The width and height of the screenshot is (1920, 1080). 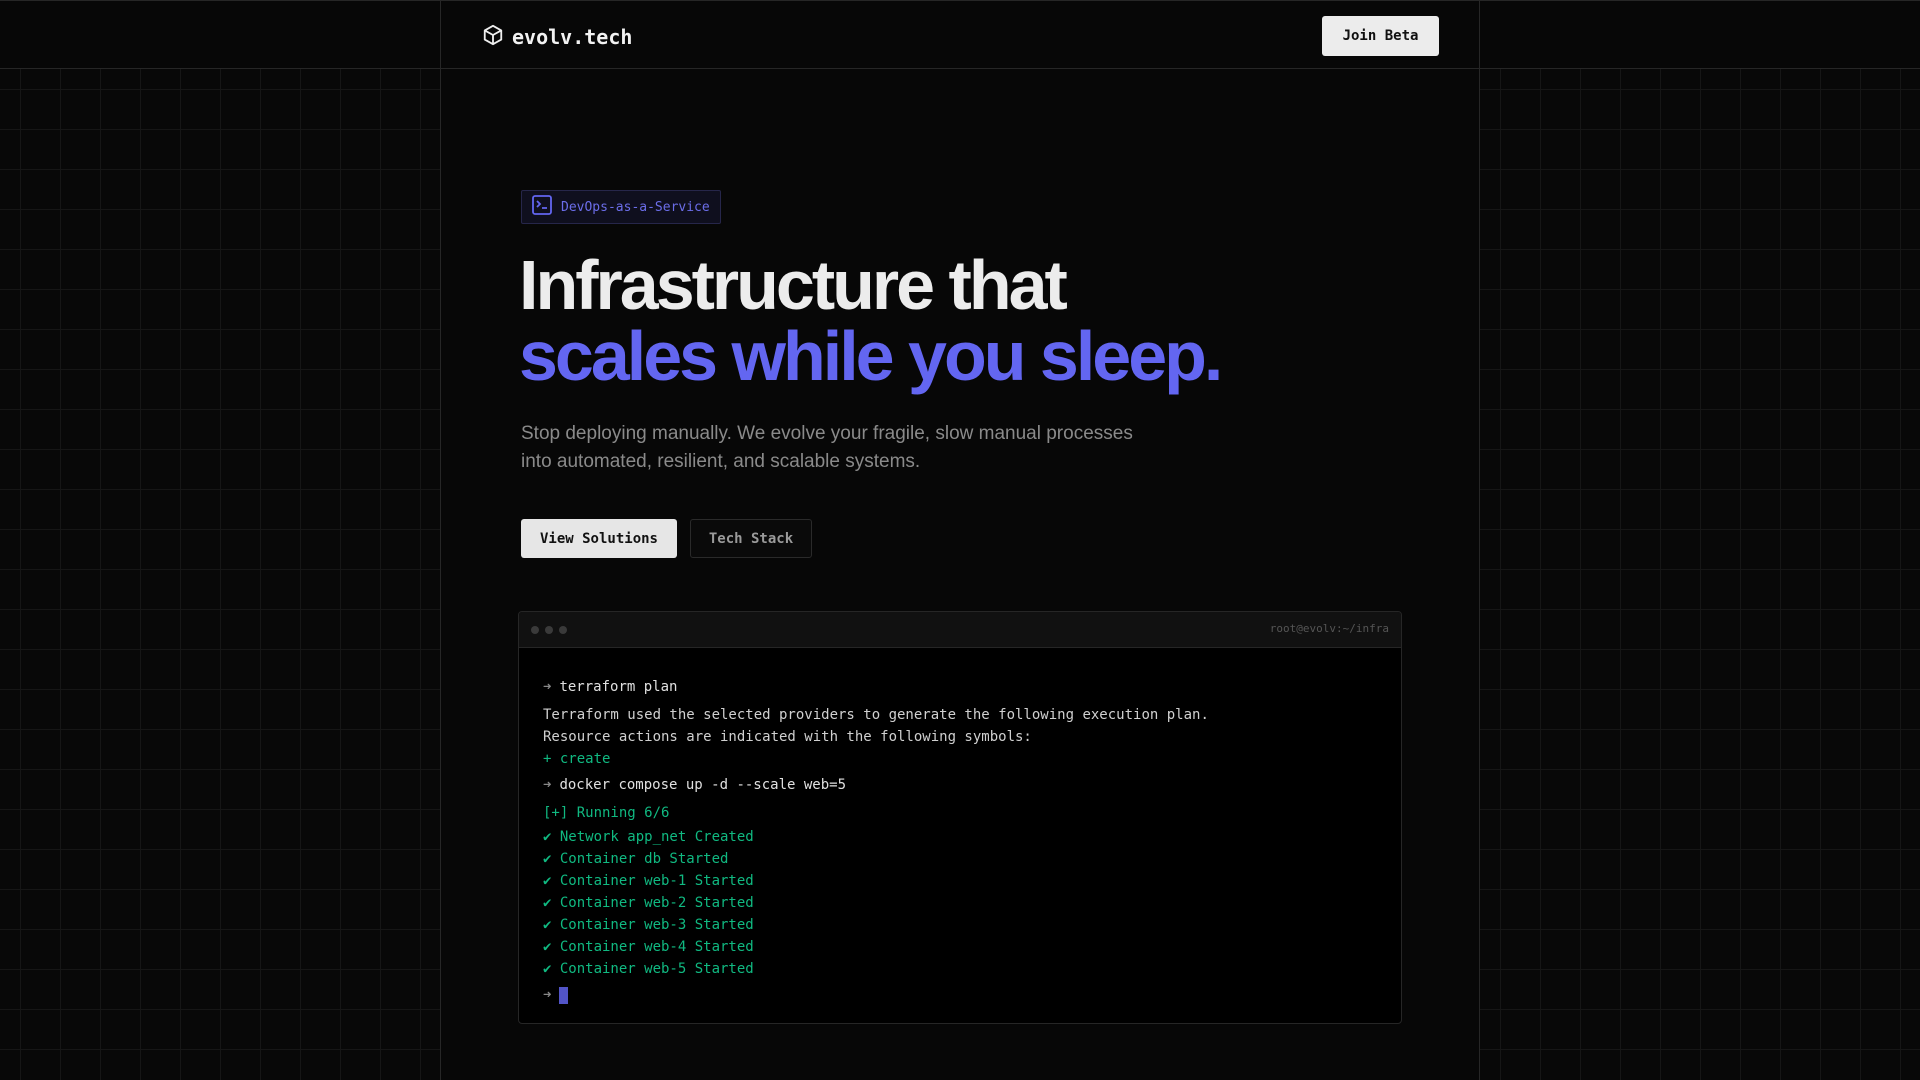 I want to click on service-badge: DevOps-as-a-Service, so click(x=621, y=207).